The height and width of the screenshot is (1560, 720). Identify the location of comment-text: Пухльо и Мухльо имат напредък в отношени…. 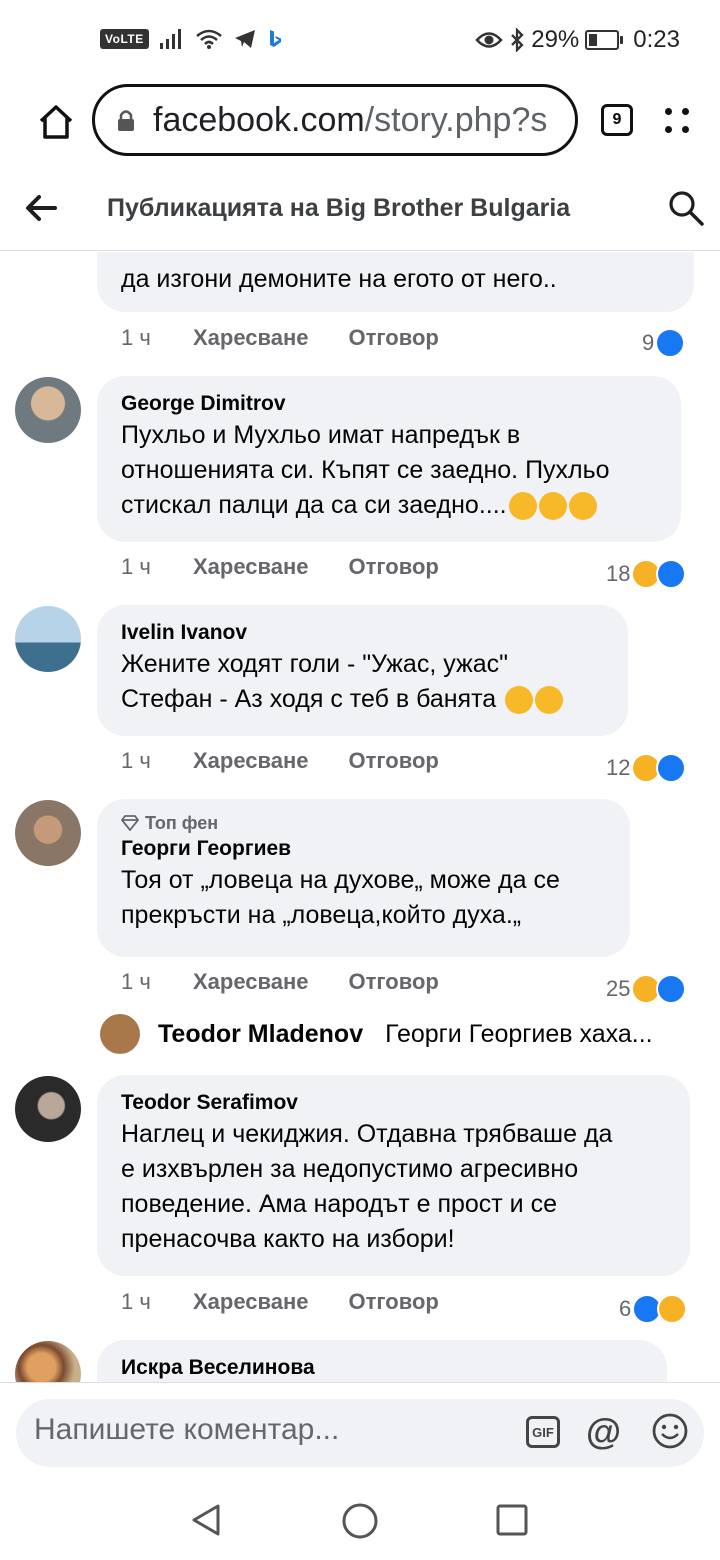
(389, 470).